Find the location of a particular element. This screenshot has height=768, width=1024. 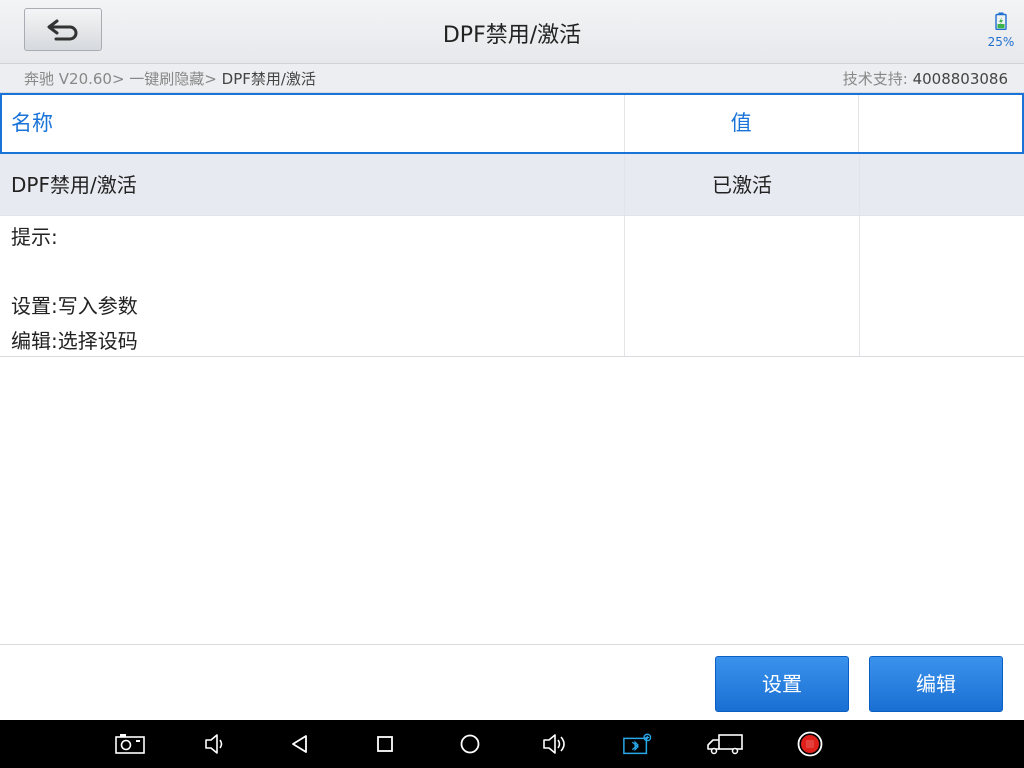

breadcrumb: 奔驰 V20.60> 一键刷隐藏> DPF禁用/激活 is located at coordinates (170, 78).